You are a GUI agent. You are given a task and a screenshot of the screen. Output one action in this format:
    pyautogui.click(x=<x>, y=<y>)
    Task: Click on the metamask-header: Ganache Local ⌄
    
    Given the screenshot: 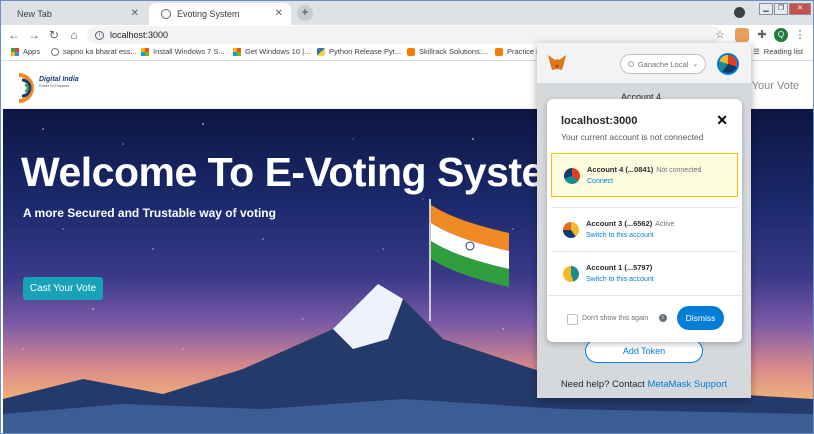 What is the action you would take?
    pyautogui.click(x=644, y=63)
    